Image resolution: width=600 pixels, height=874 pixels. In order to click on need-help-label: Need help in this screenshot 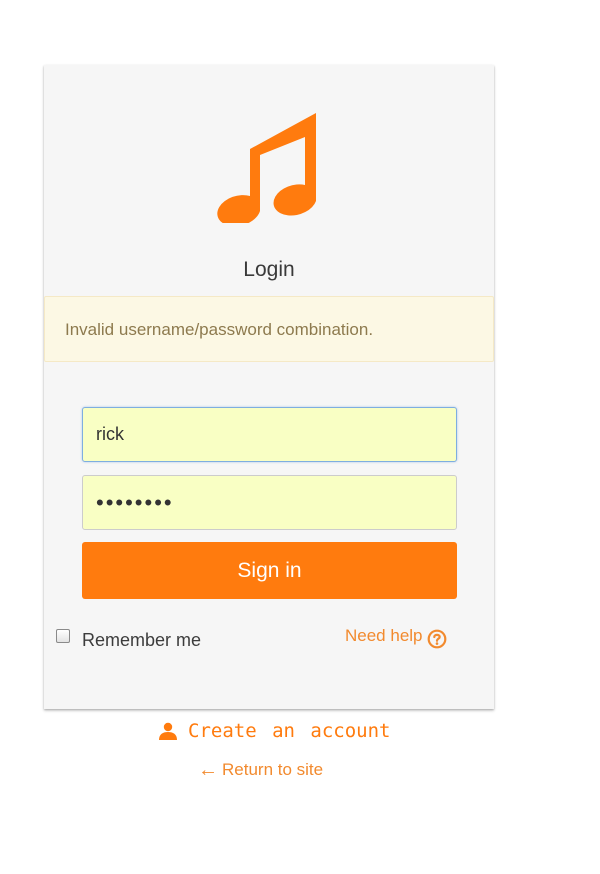, I will do `click(384, 636)`.